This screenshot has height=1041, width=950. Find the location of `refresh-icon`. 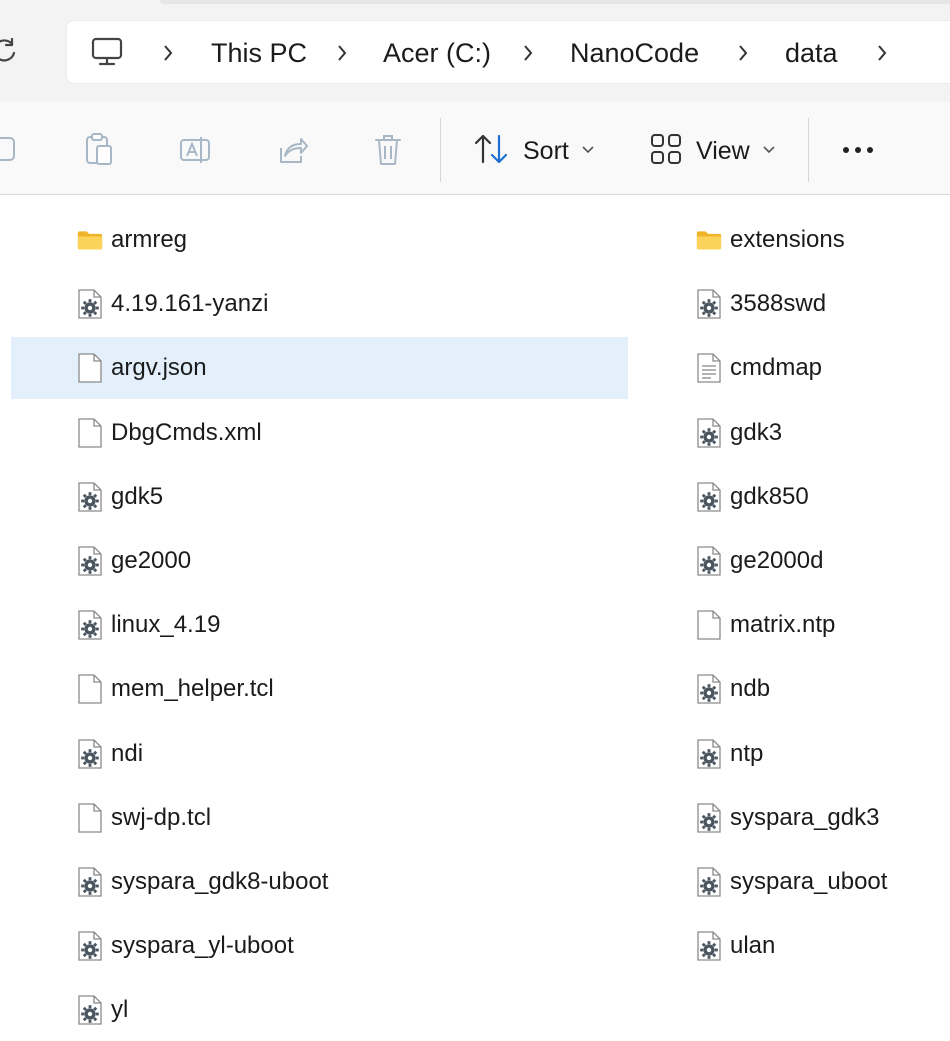

refresh-icon is located at coordinates (10, 51).